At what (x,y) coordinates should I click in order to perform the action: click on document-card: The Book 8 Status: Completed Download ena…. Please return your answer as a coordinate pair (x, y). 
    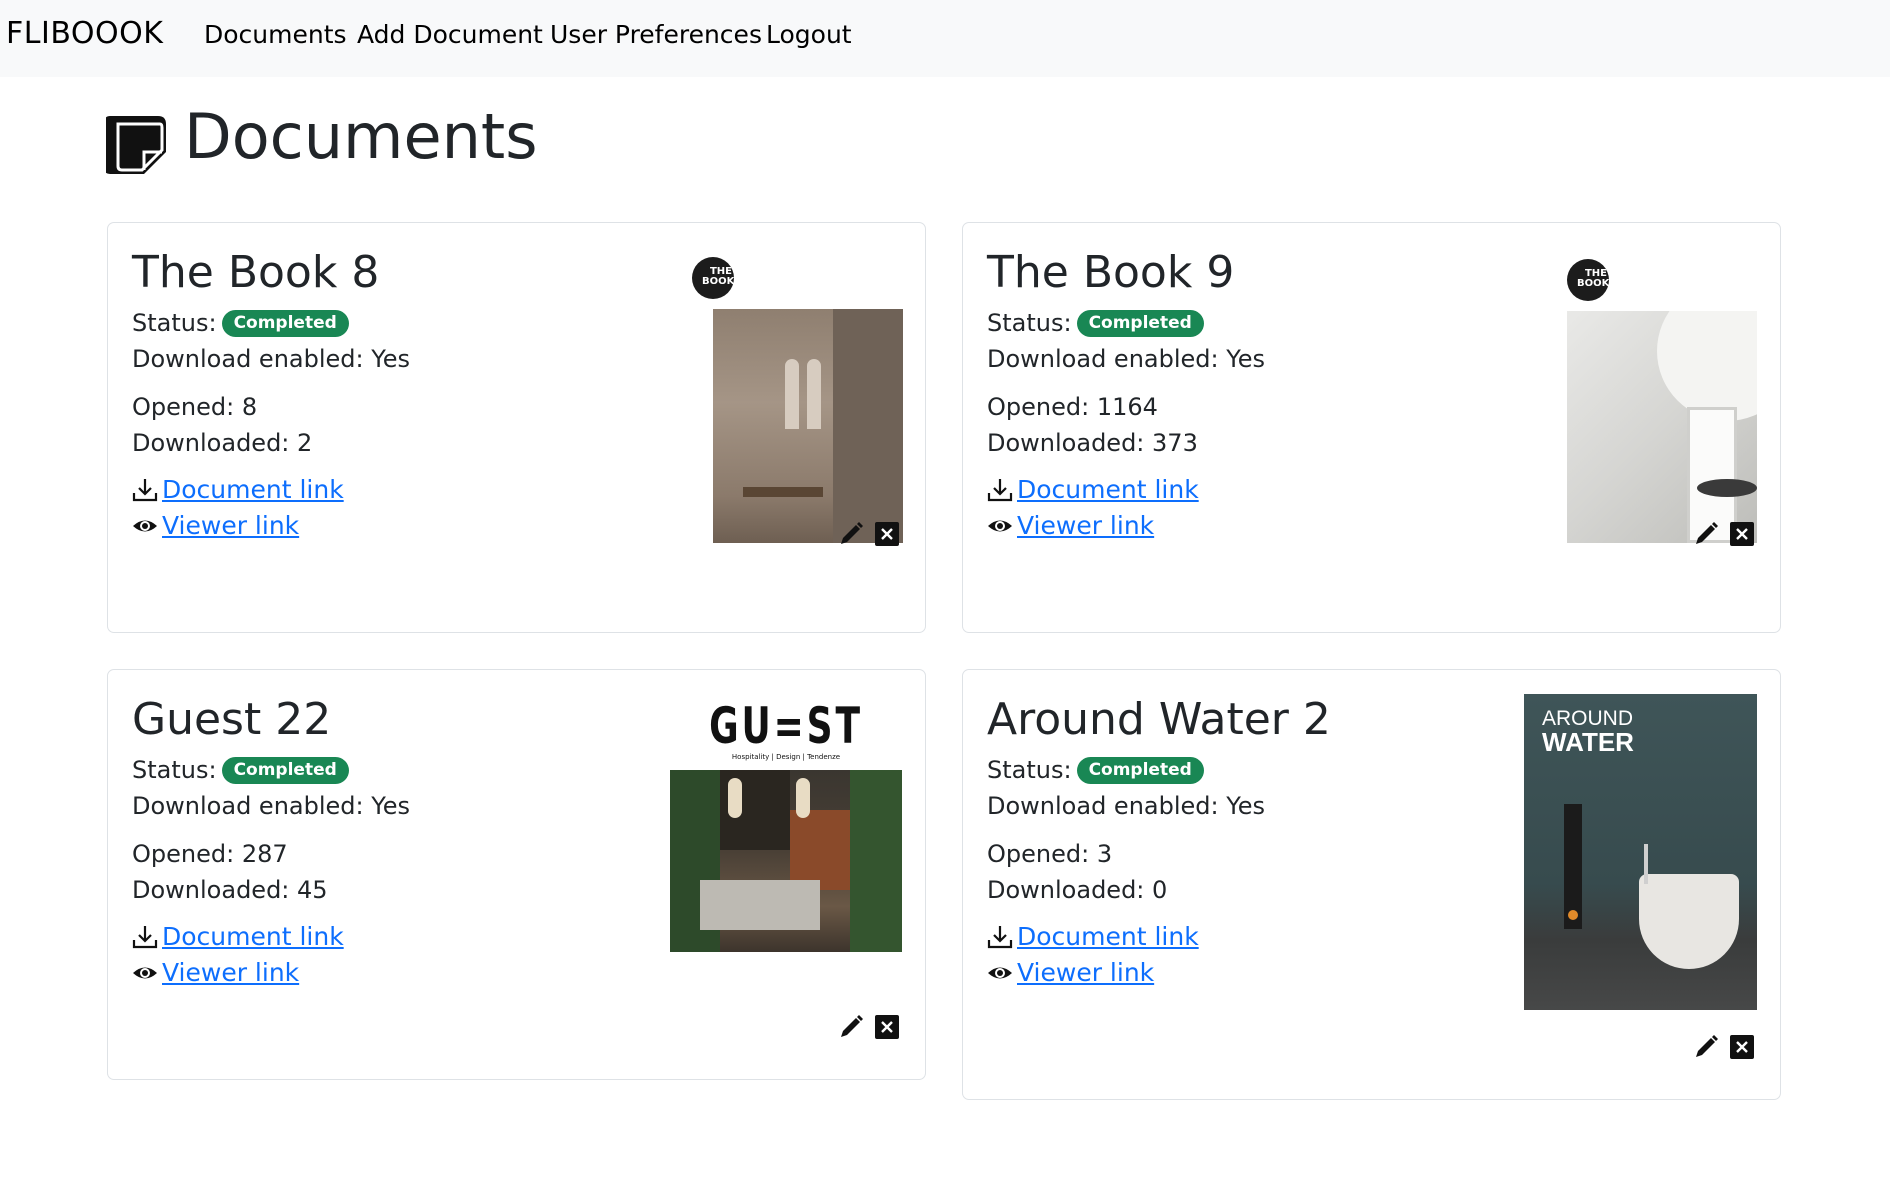
    Looking at the image, I should click on (516, 427).